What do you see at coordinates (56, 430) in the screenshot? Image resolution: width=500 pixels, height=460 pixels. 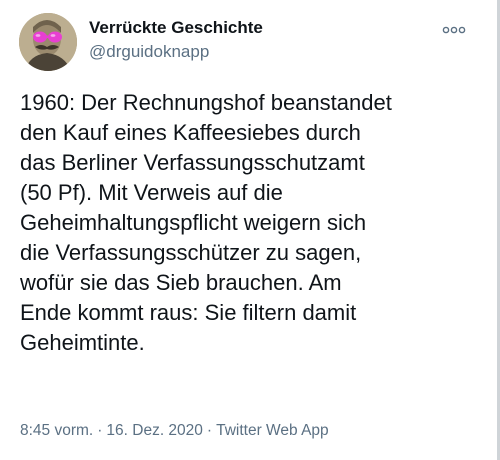 I see `tweet-time: 8:45 vorm.` at bounding box center [56, 430].